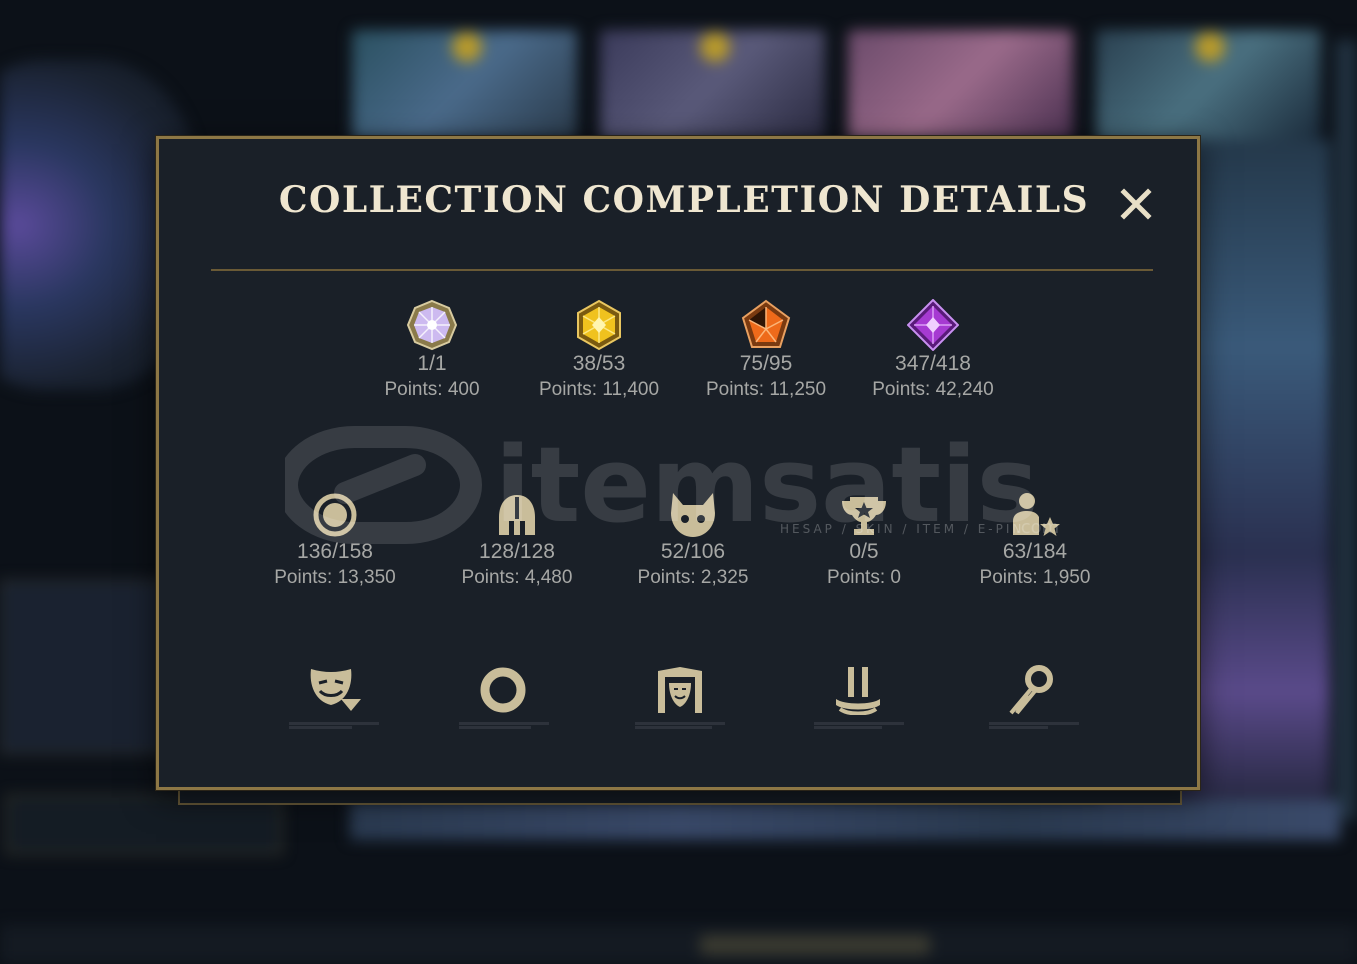 The image size is (1357, 964). I want to click on category-stat: 63/184 Points: 1,950, so click(1035, 541).